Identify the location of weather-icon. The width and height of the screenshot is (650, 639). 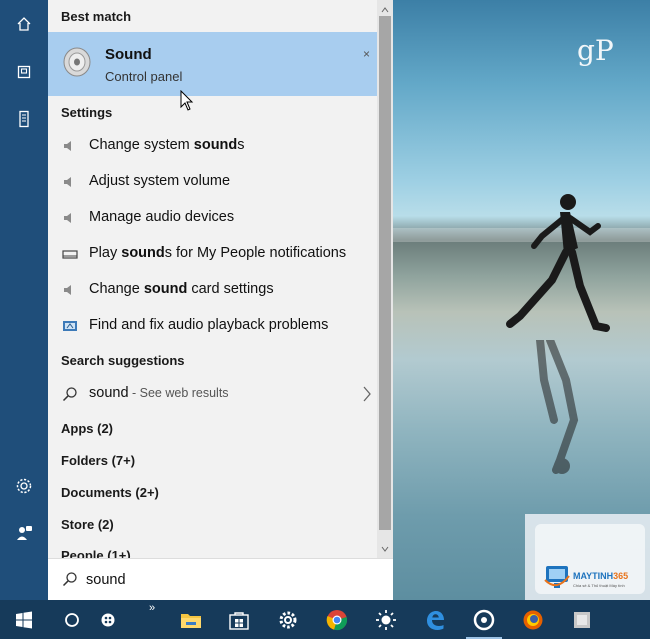
(386, 619).